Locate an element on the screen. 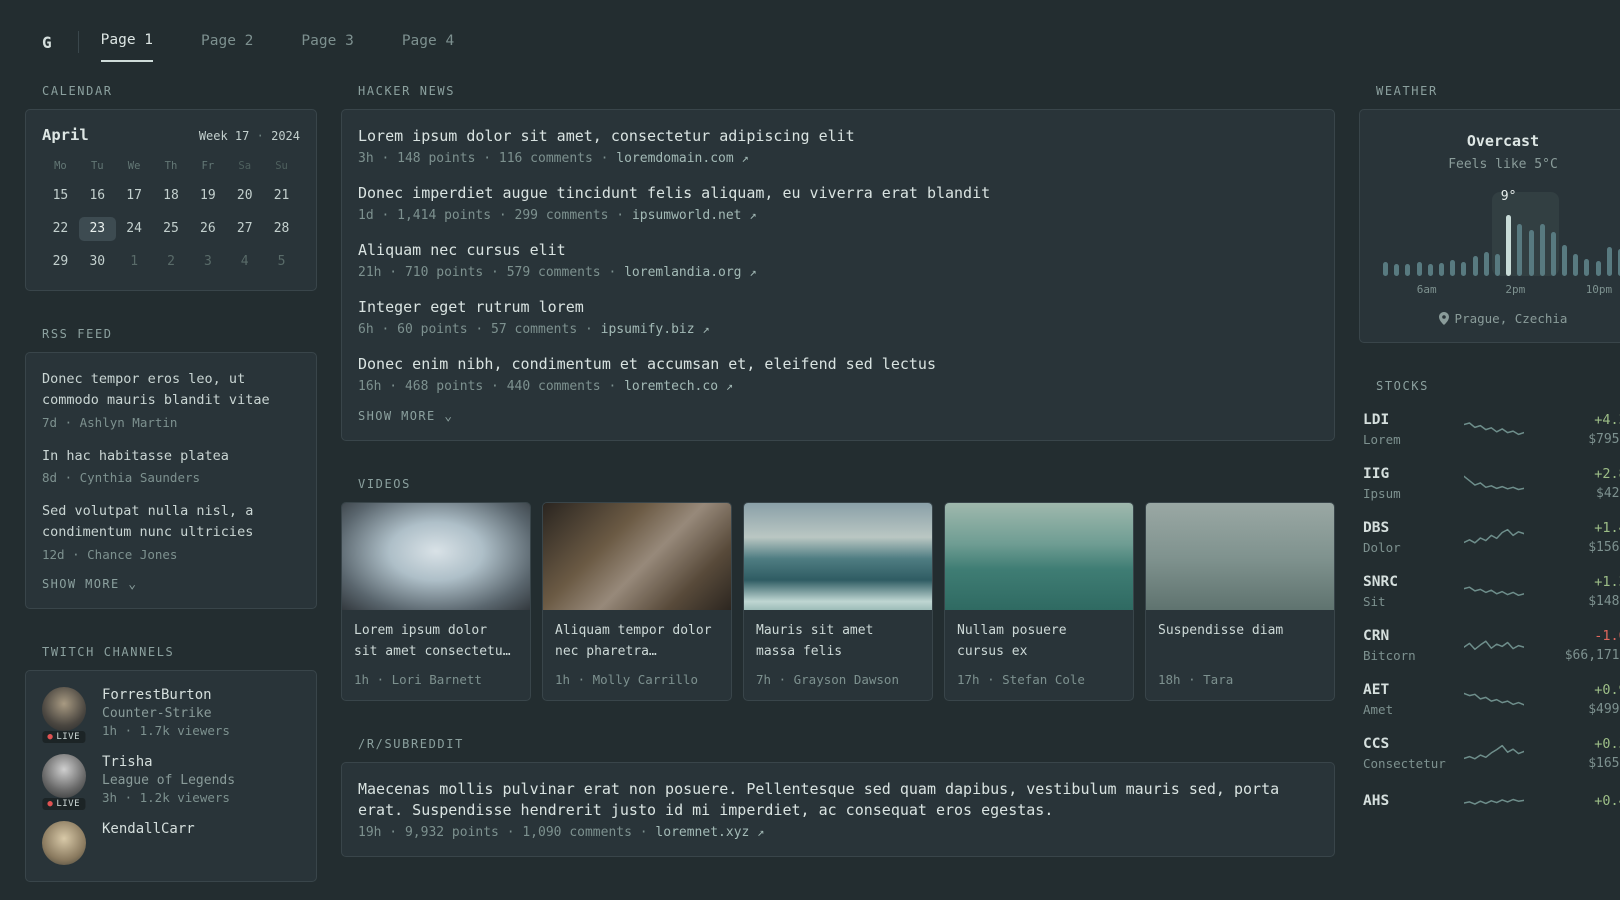 This screenshot has height=900, width=1620. stock-change: +0.92% is located at coordinates (1607, 690).